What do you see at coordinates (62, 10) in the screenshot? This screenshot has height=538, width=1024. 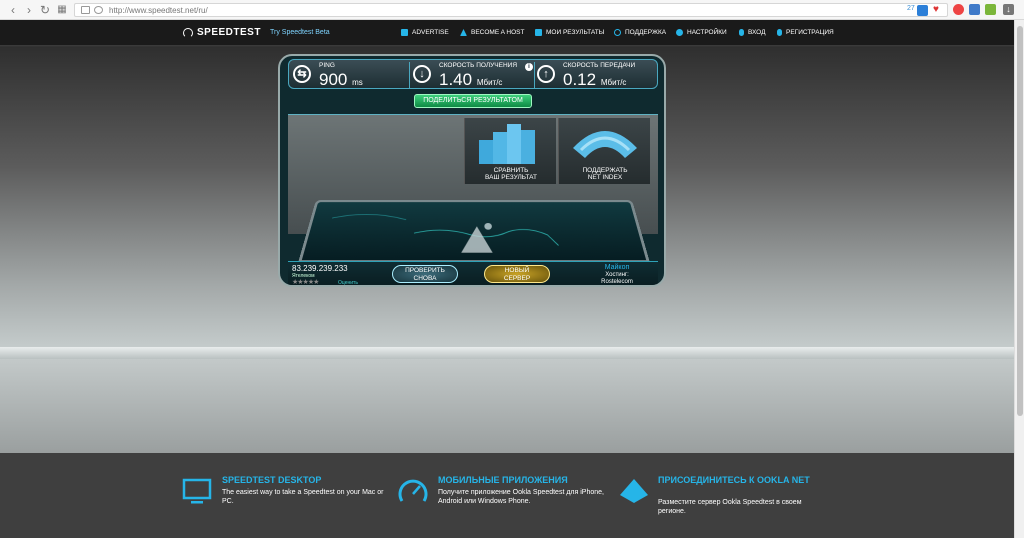 I see `grid-icon: ▦` at bounding box center [62, 10].